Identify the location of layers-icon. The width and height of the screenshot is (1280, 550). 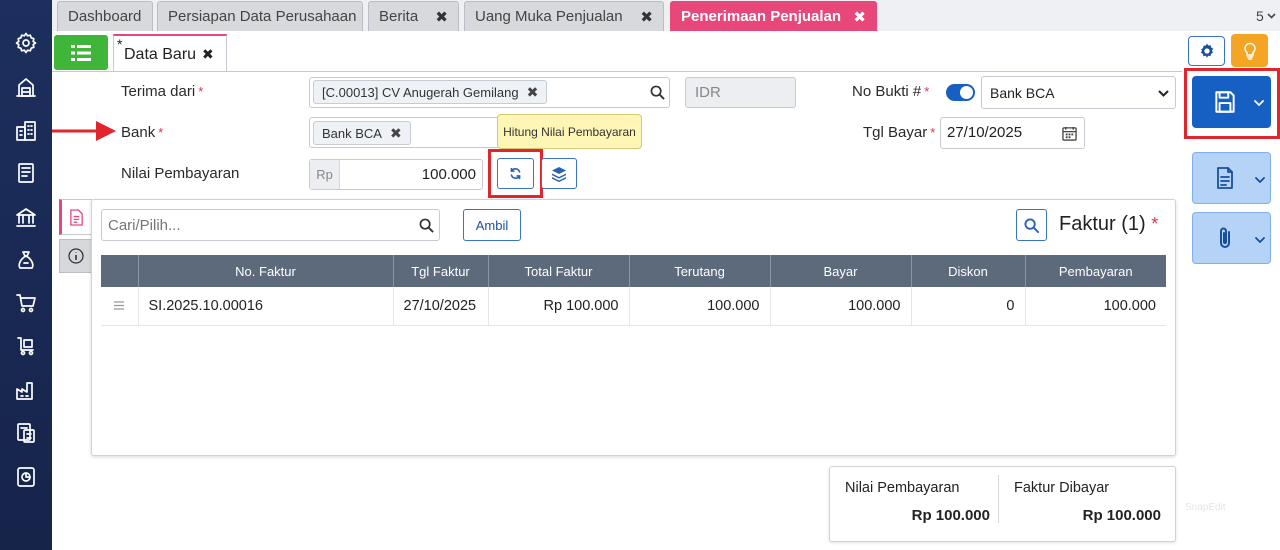
(559, 174).